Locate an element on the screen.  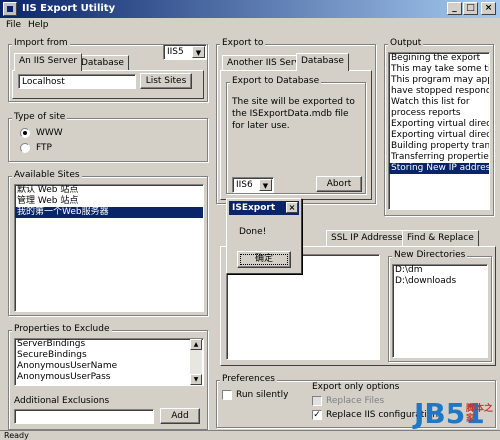
tab-import-database: Database is located at coordinates (102, 63).